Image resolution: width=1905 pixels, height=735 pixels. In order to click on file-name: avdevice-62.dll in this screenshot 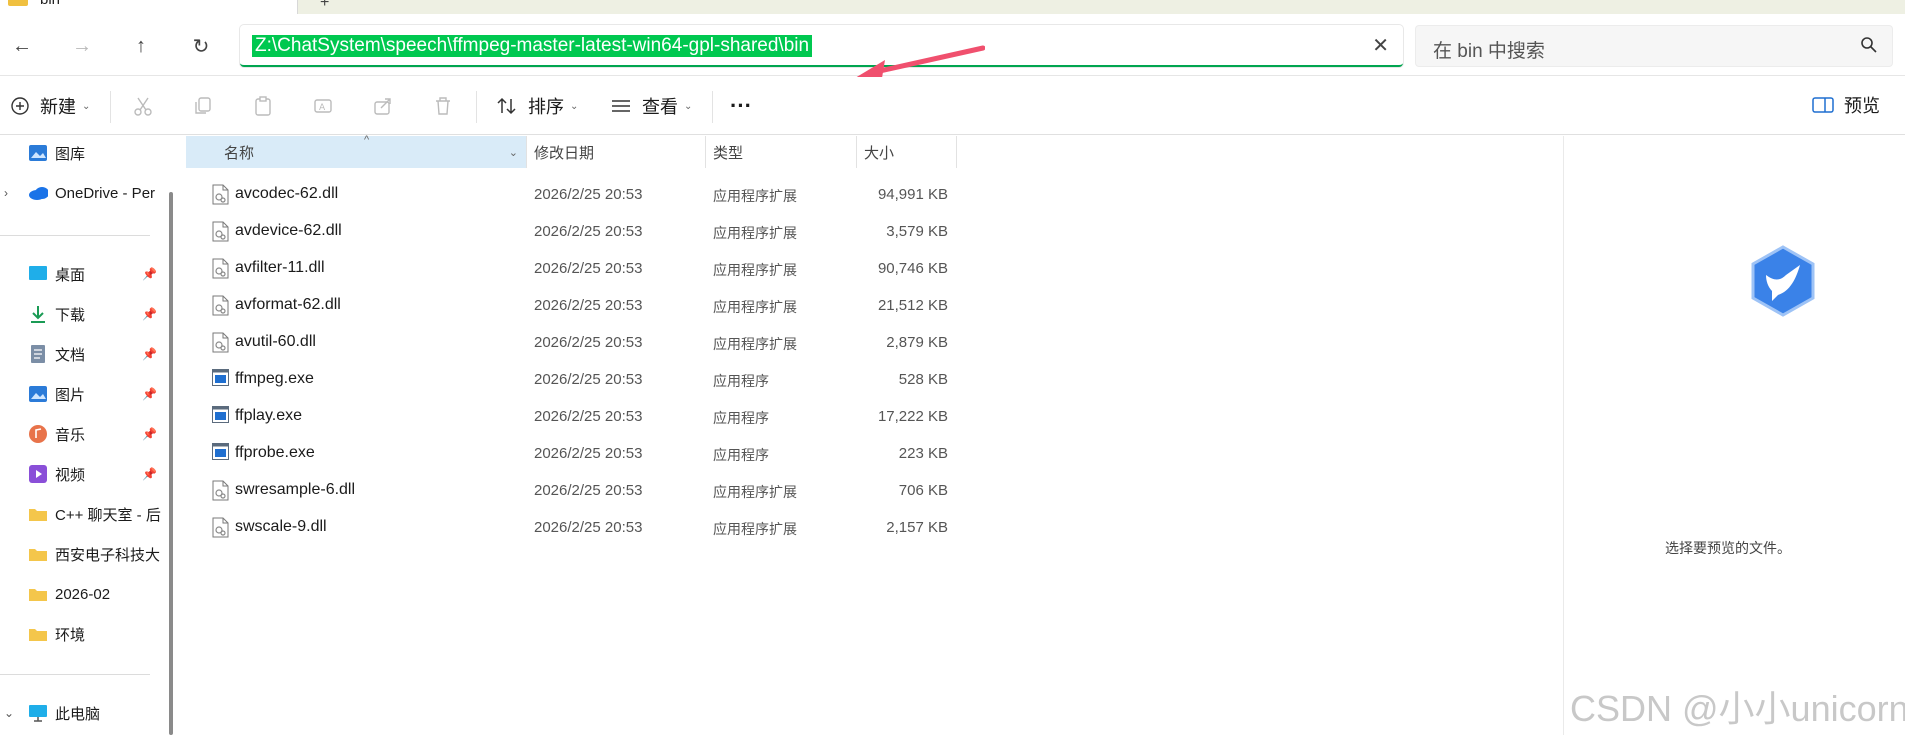, I will do `click(288, 231)`.